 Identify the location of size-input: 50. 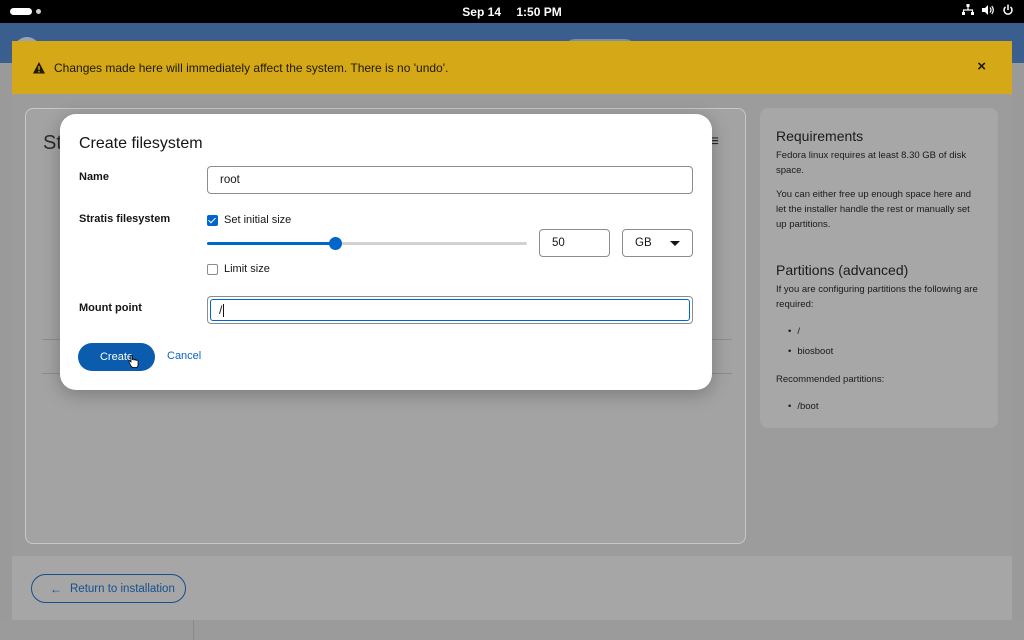
(574, 243).